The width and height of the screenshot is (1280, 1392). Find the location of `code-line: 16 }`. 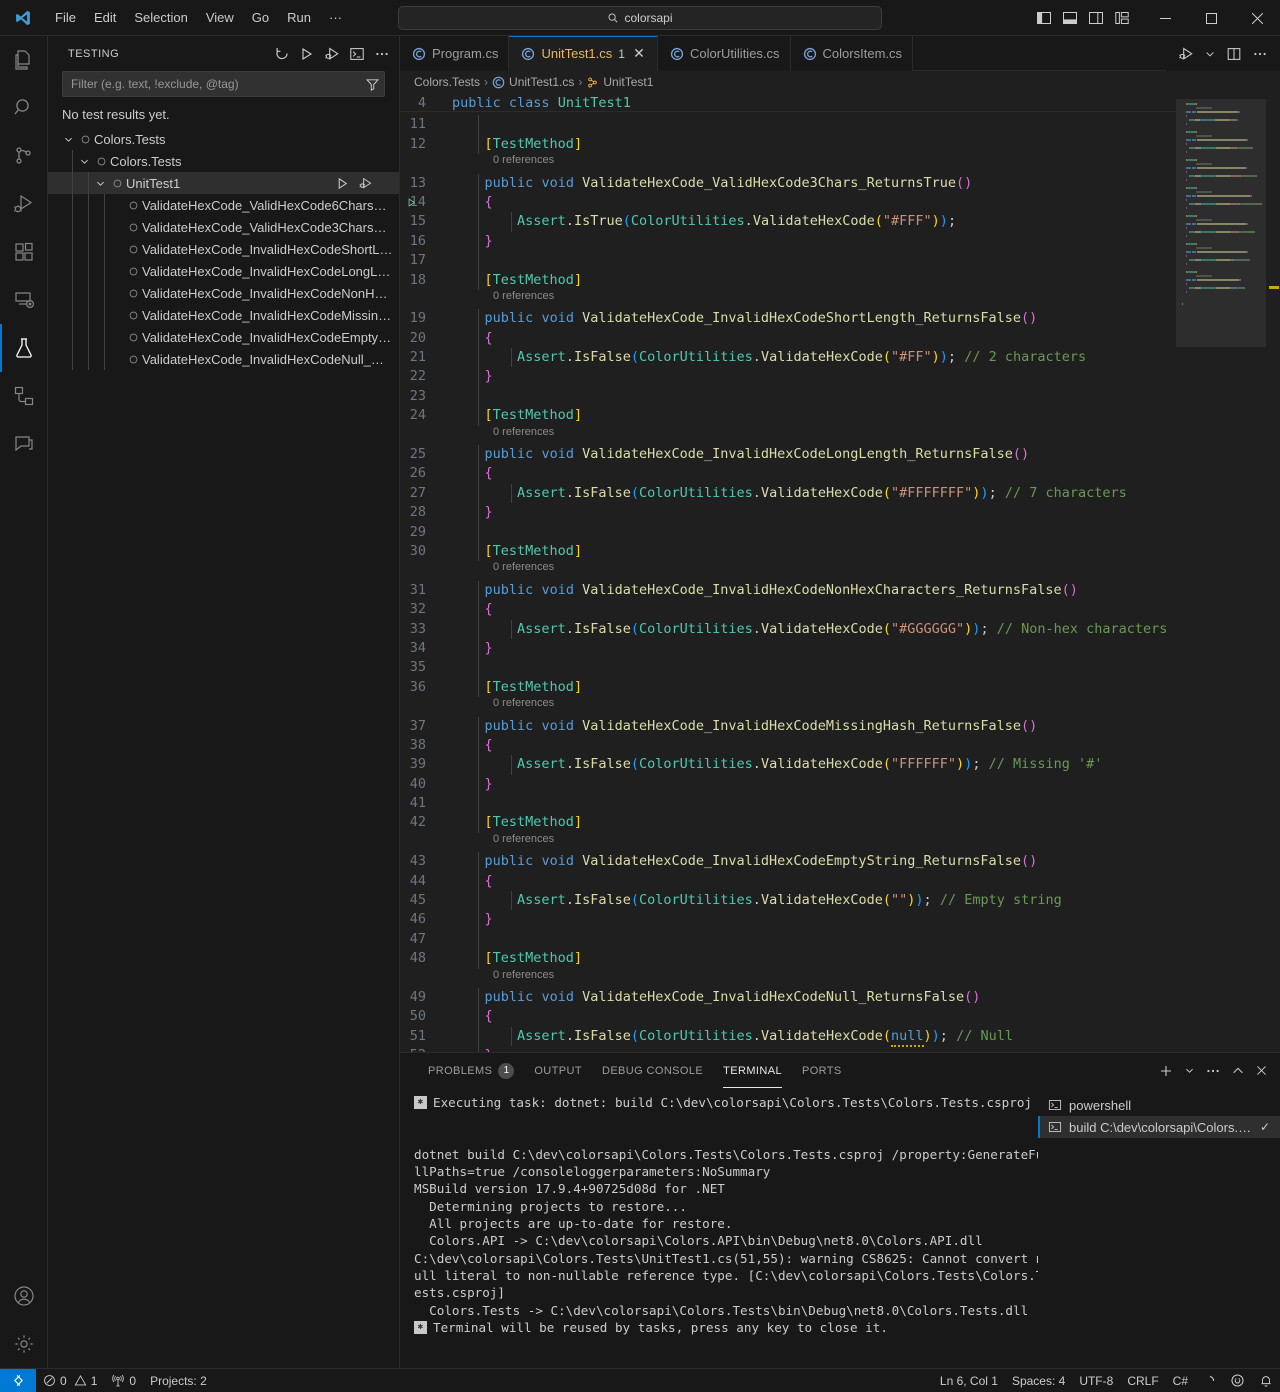

code-line: 16 } is located at coordinates (788, 241).